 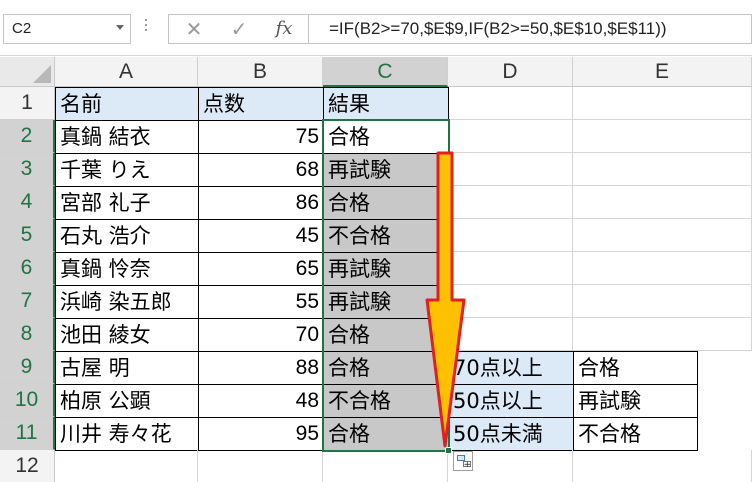 What do you see at coordinates (635, 434) in the screenshot?
I see `cell-e11: 不合格` at bounding box center [635, 434].